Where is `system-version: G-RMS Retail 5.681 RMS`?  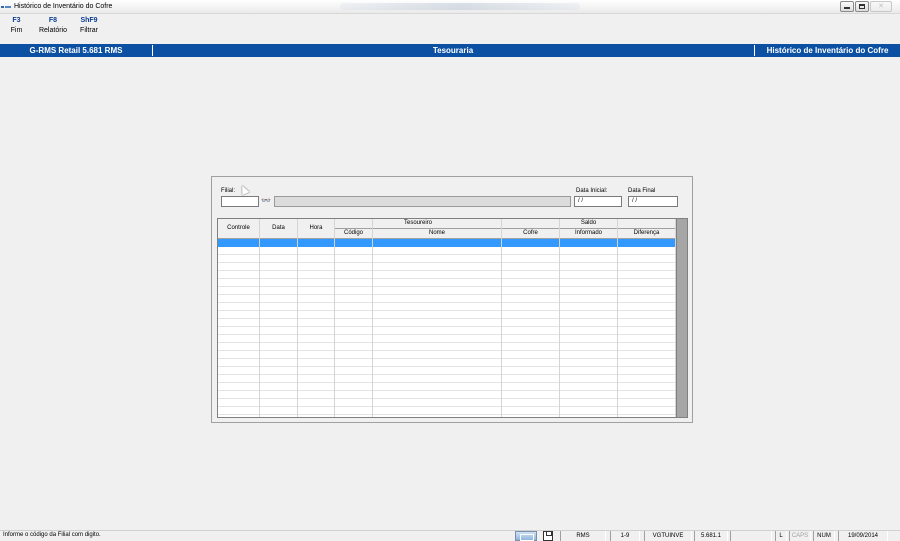 system-version: G-RMS Retail 5.681 RMS is located at coordinates (76, 50).